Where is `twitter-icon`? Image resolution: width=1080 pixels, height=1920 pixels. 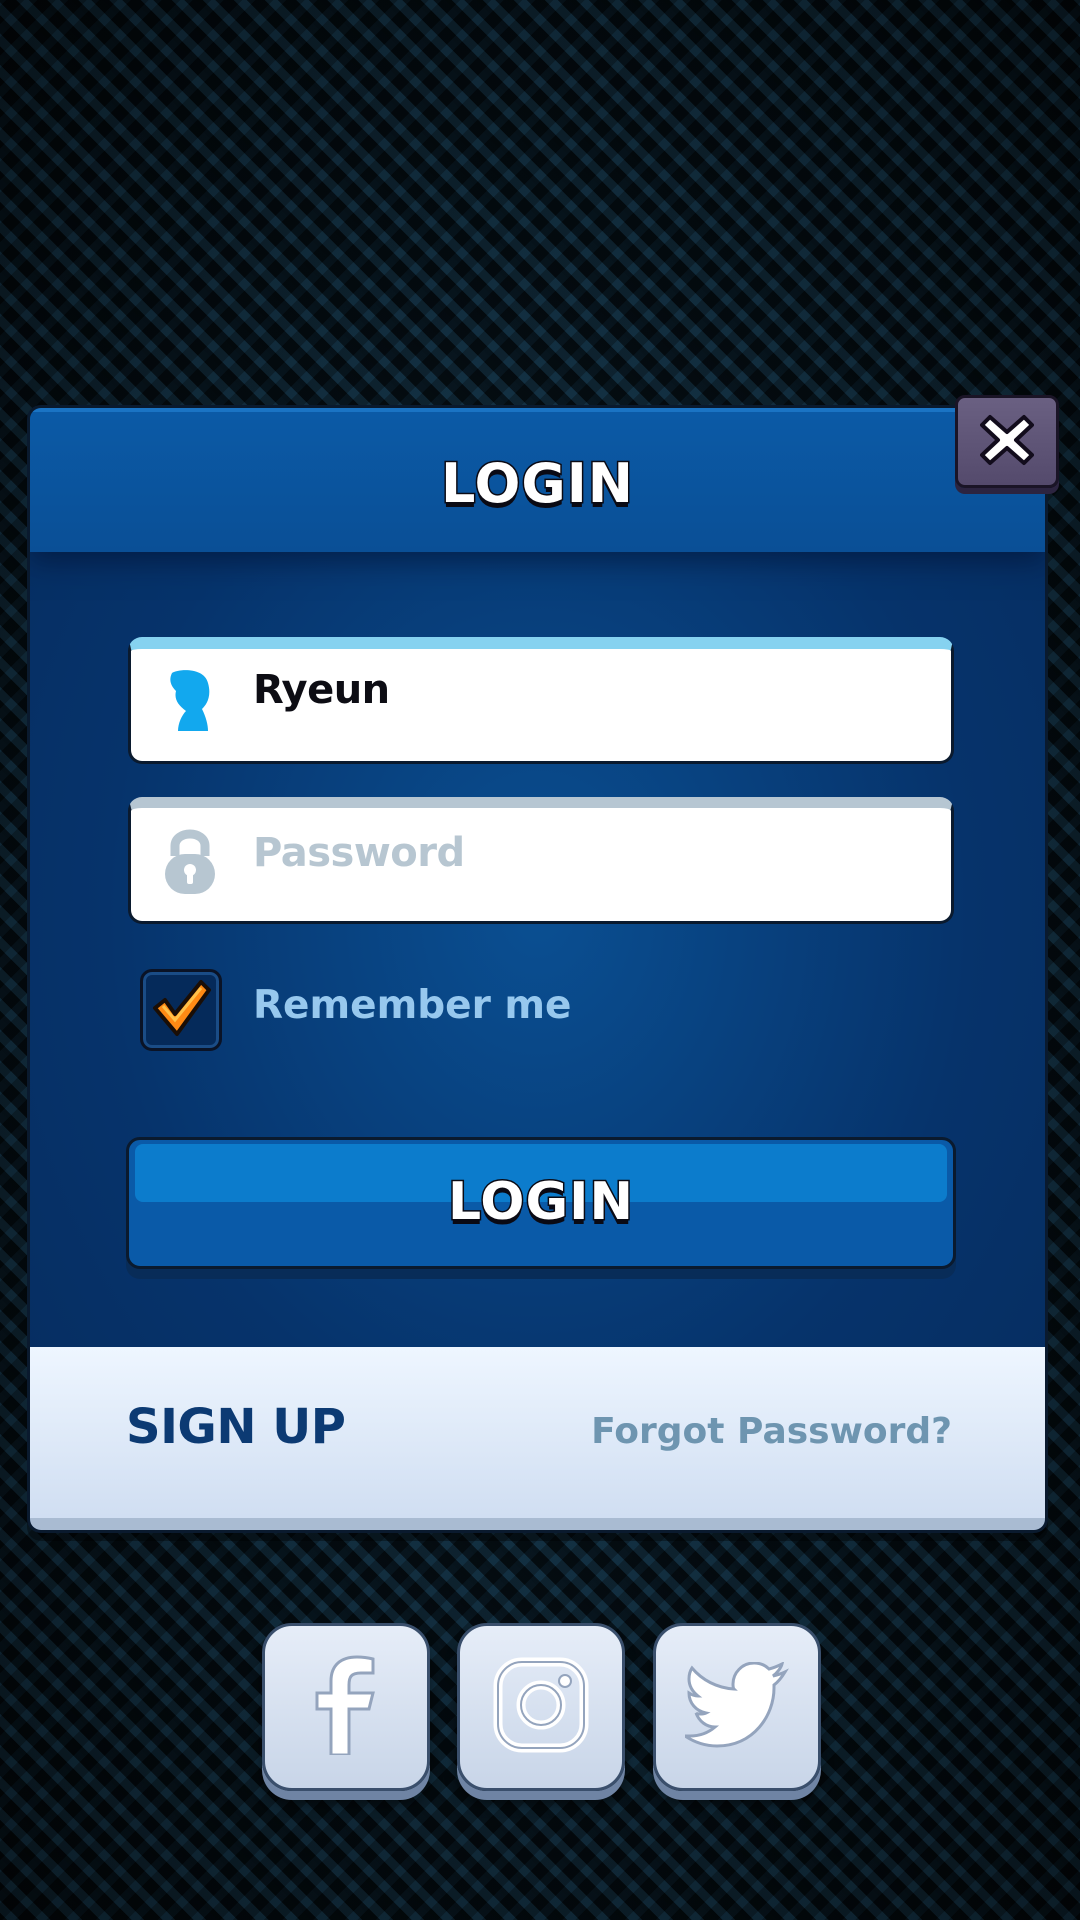 twitter-icon is located at coordinates (734, 1706).